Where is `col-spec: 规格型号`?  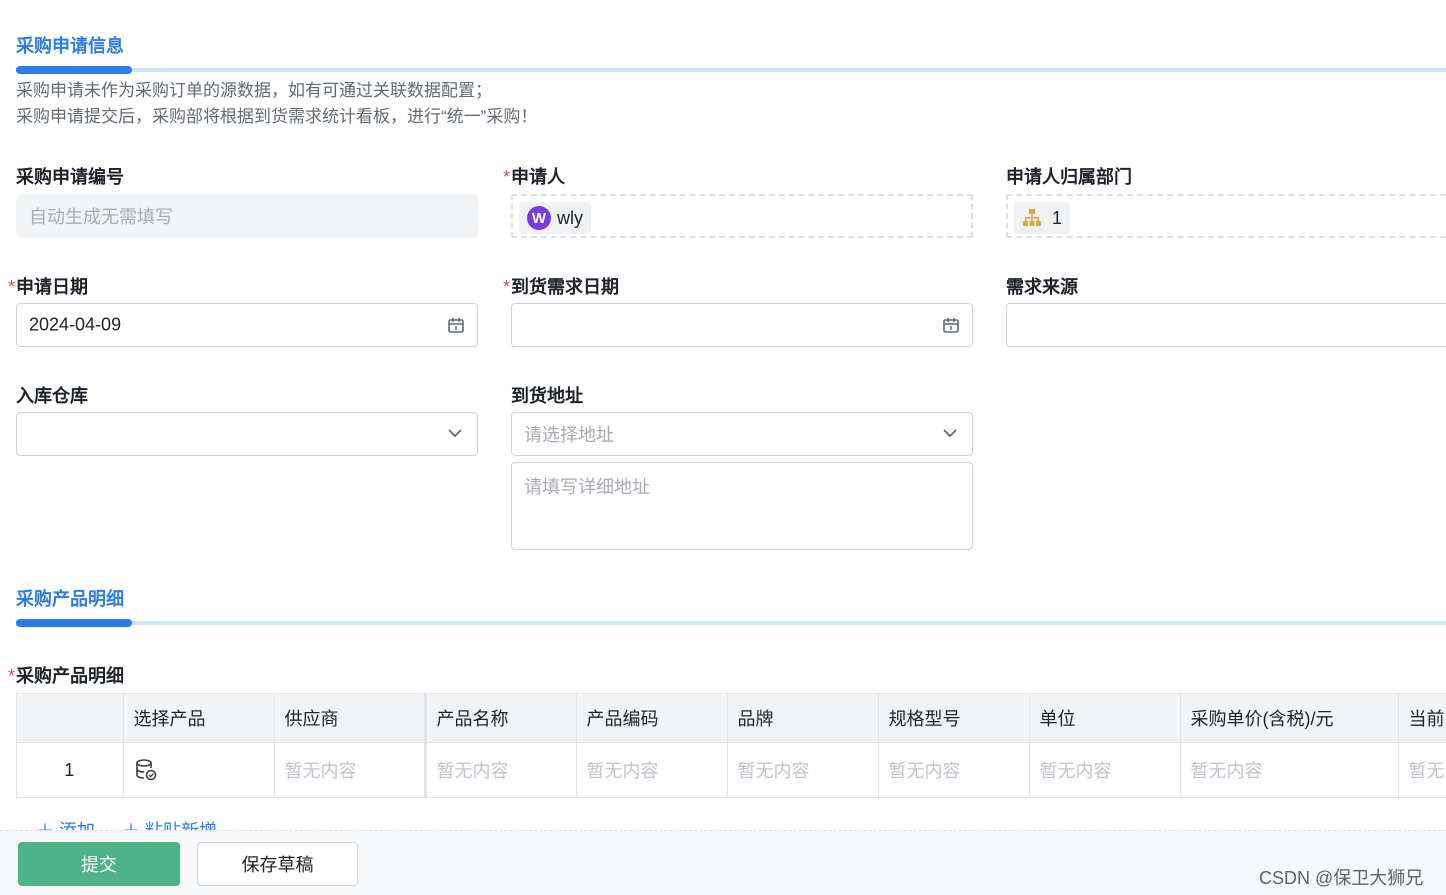
col-spec: 规格型号 is located at coordinates (954, 718).